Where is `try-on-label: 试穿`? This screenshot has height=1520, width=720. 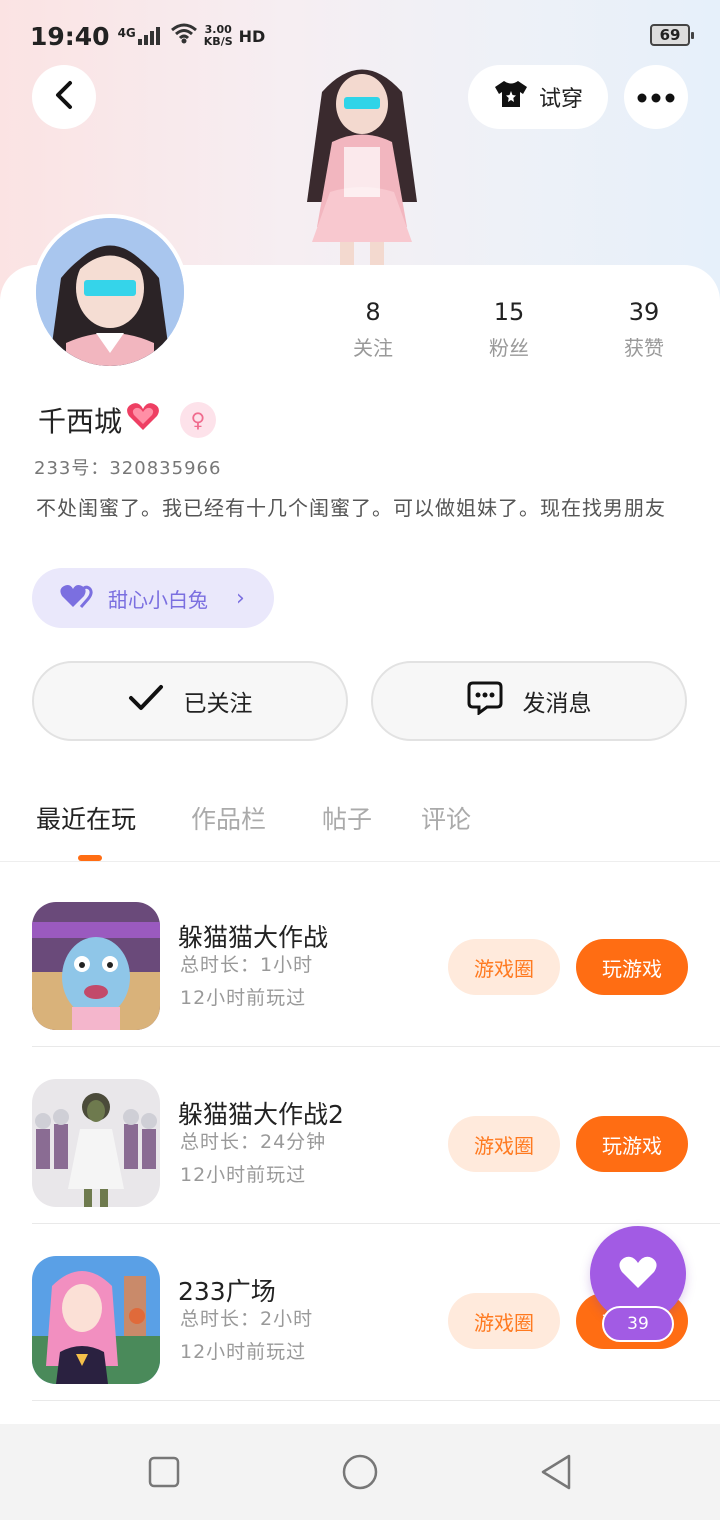
try-on-label: 试穿 is located at coordinates (560, 99).